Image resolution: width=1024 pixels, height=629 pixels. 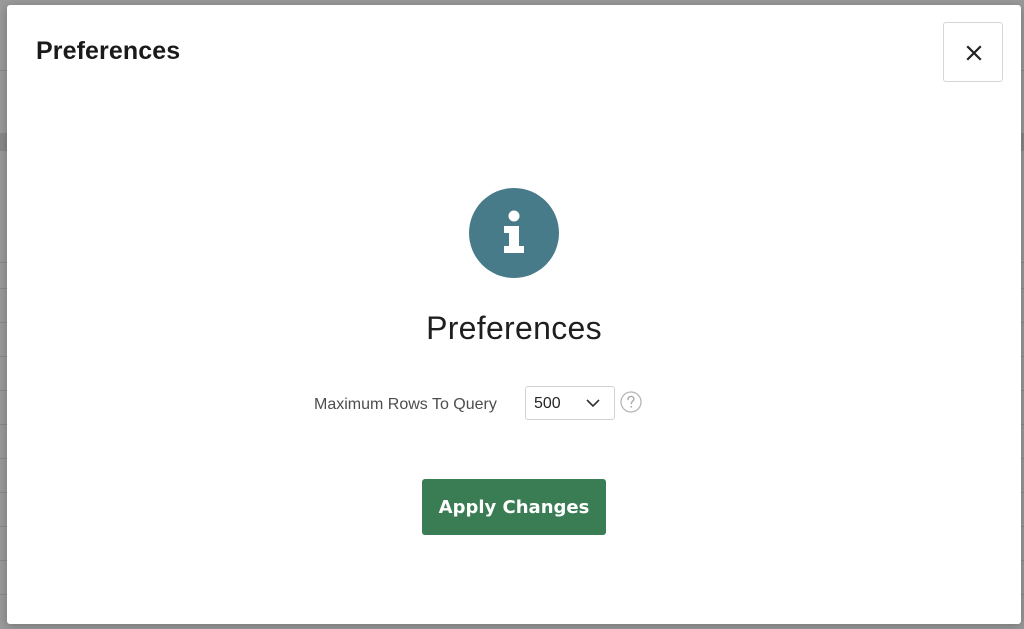 What do you see at coordinates (570, 403) in the screenshot?
I see `max-rows-select: 500` at bounding box center [570, 403].